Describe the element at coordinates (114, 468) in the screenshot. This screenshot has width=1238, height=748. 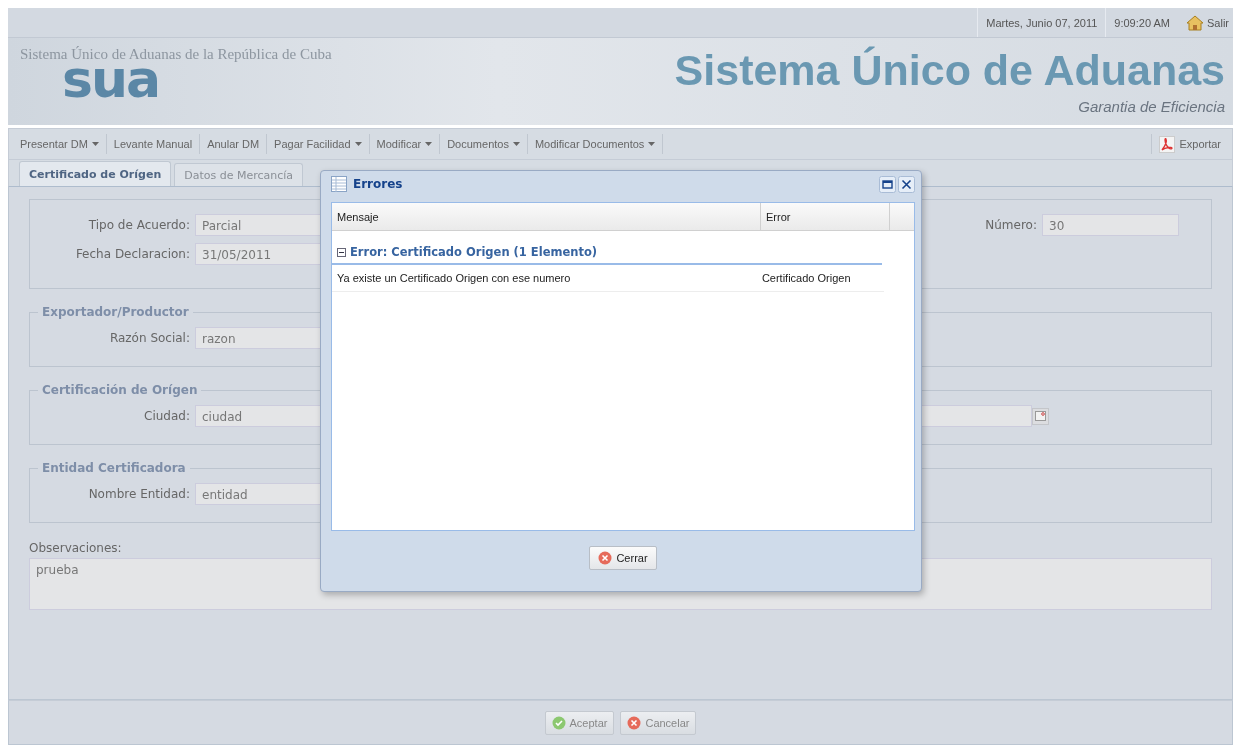
I see `section-title: Entidad Certificadora` at that location.